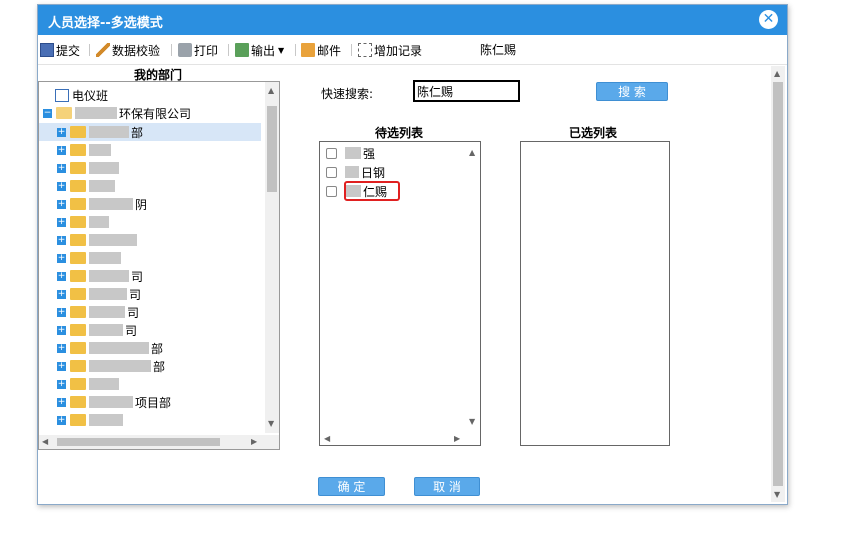 This screenshot has width=852, height=542. I want to click on add-record-button: 增加记录, so click(390, 50).